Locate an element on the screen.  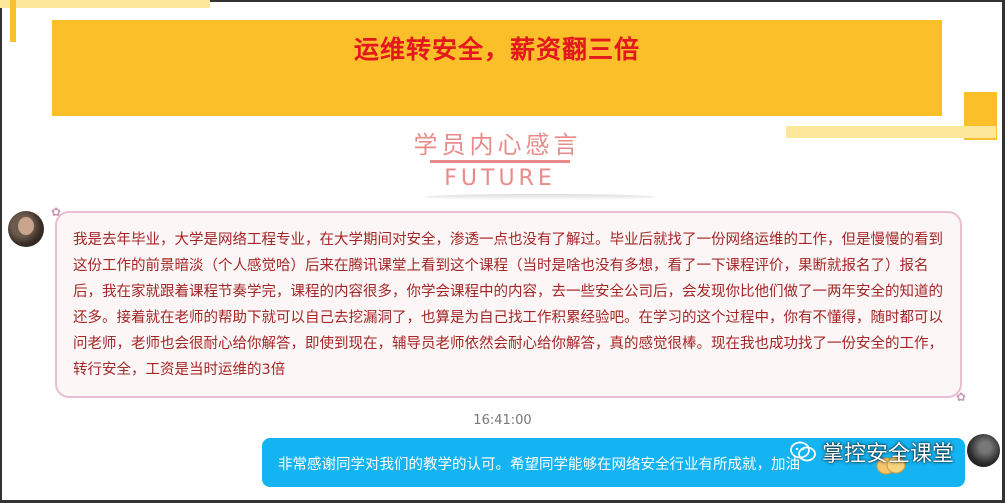
teacher-avatar is located at coordinates (983, 450).